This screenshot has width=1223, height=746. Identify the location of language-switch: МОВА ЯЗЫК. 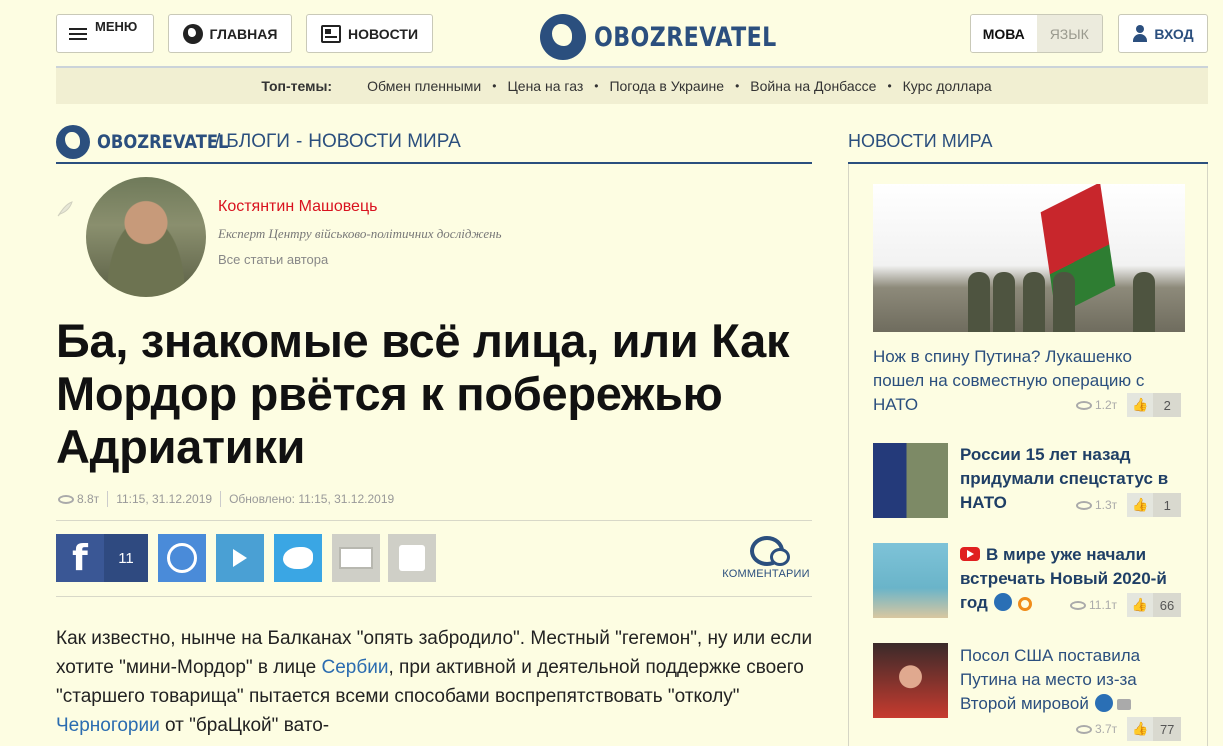
(1036, 33).